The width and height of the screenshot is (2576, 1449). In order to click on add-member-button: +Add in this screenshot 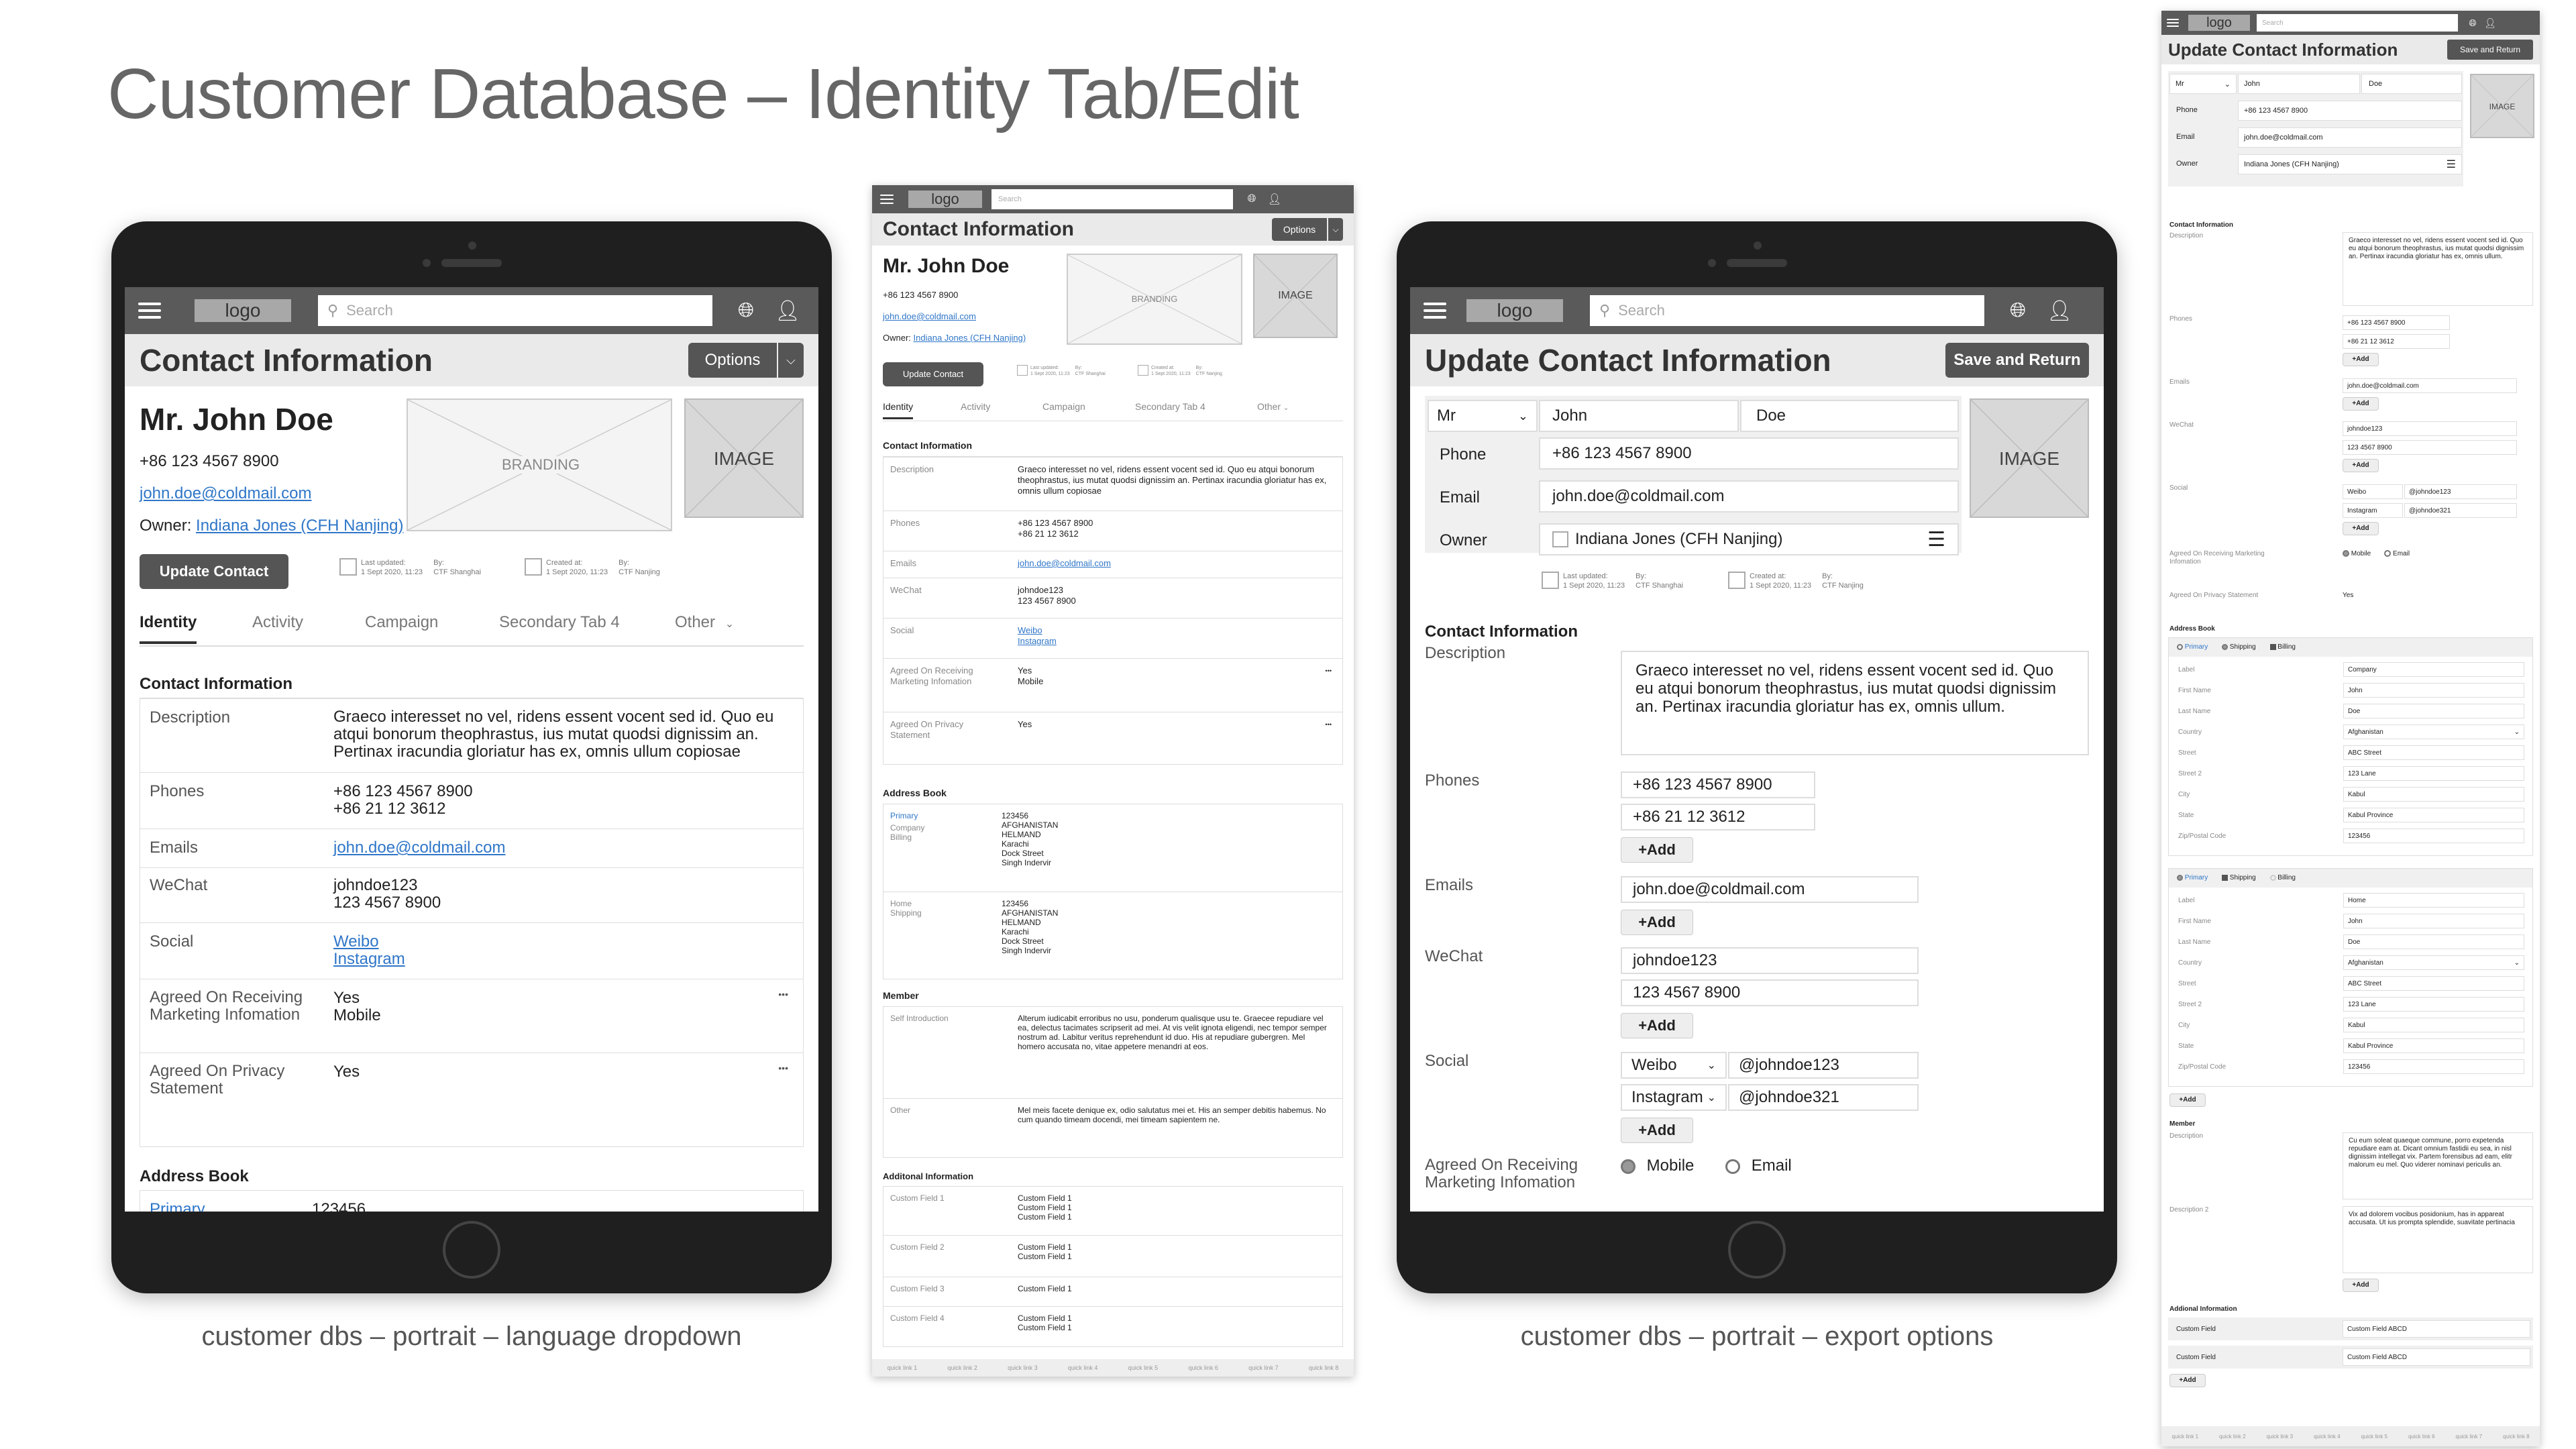, I will do `click(2361, 1285)`.